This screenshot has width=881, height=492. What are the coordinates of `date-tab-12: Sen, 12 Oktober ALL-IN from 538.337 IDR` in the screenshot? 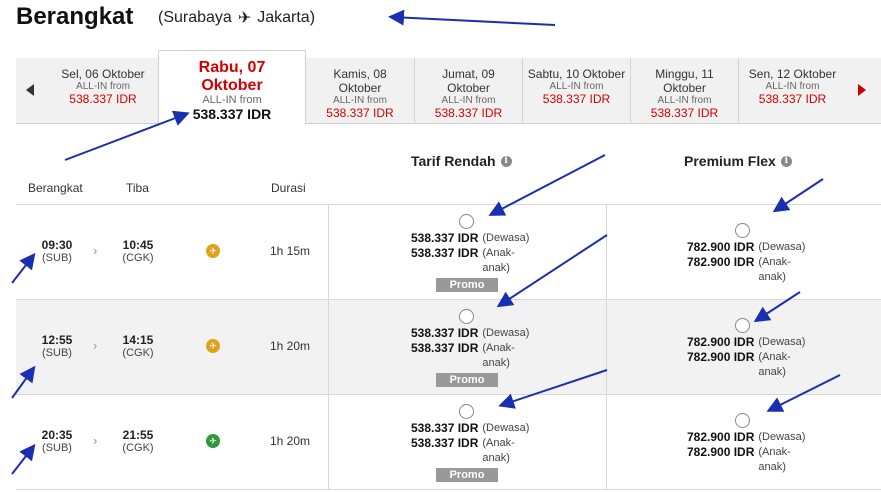 It's located at (792, 91).